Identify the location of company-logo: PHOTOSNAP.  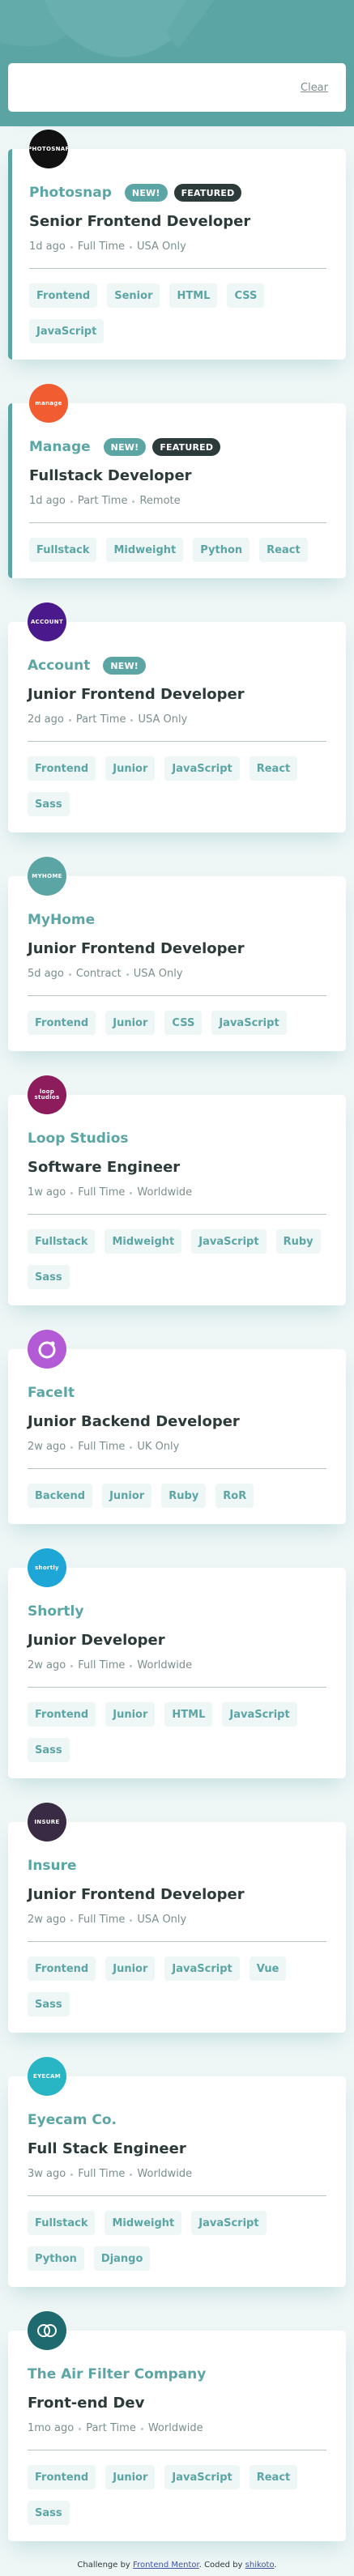
(48, 149).